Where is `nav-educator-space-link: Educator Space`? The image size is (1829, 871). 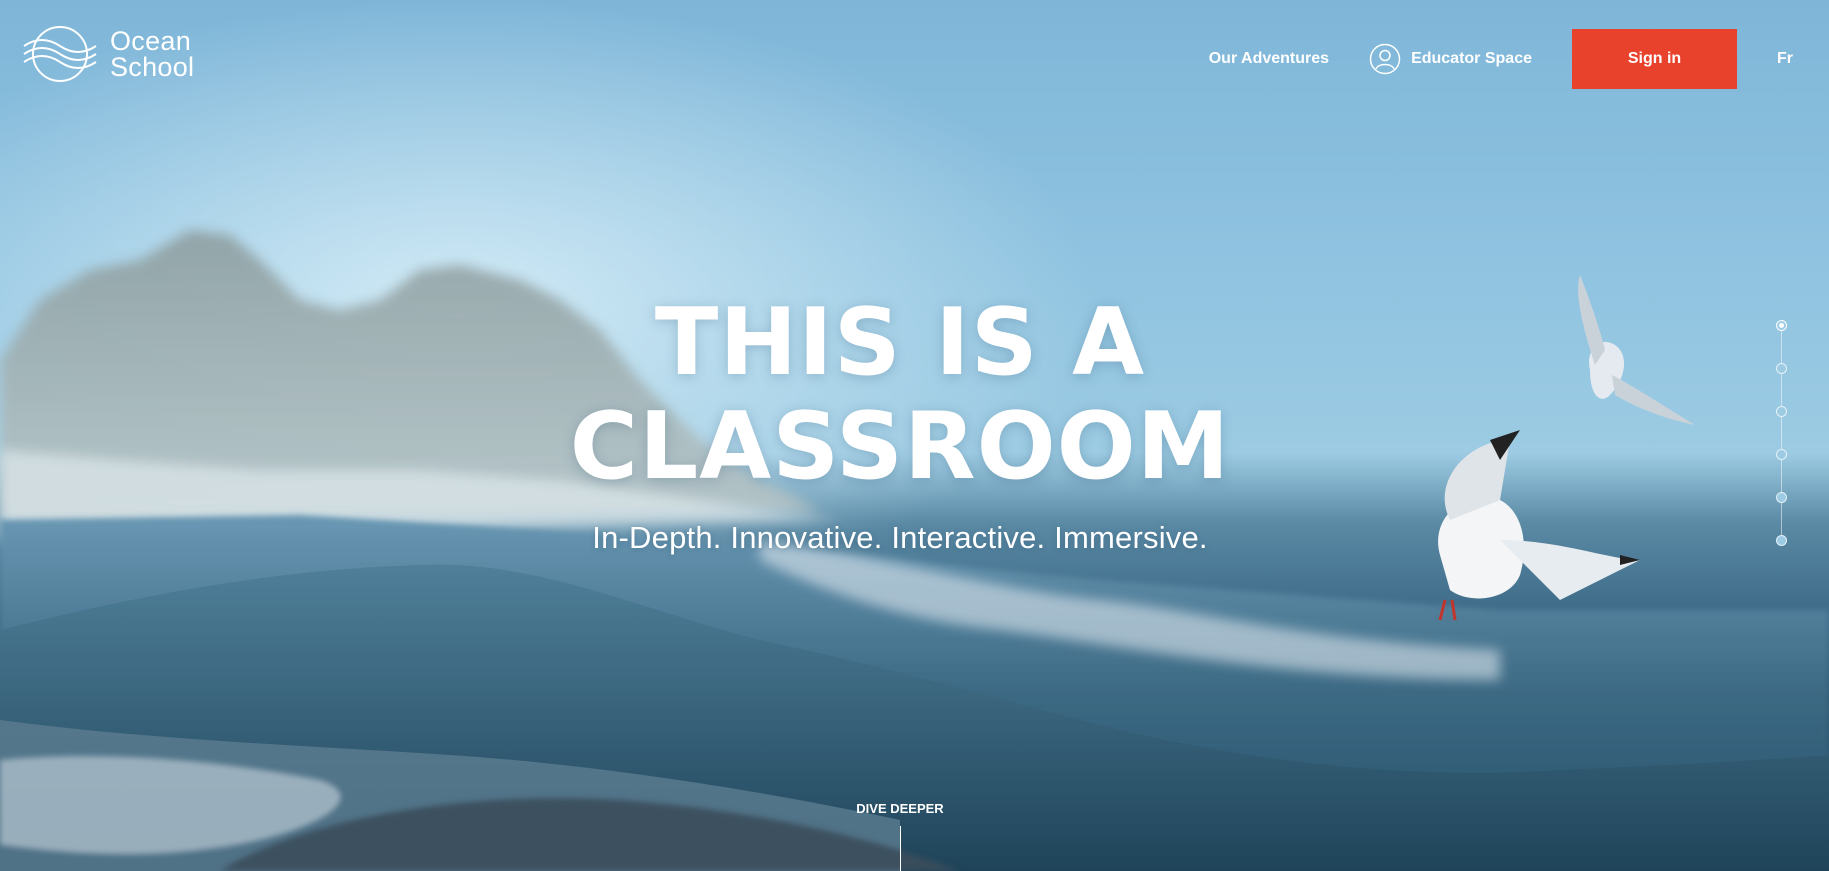 nav-educator-space-link: Educator Space is located at coordinates (1450, 59).